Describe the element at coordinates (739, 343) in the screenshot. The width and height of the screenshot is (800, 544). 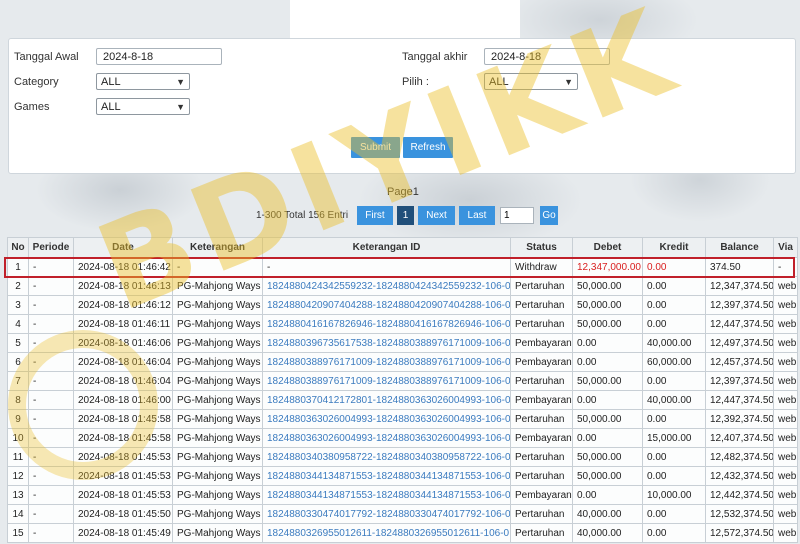
I see `table-cell: 12,497,374.50` at that location.